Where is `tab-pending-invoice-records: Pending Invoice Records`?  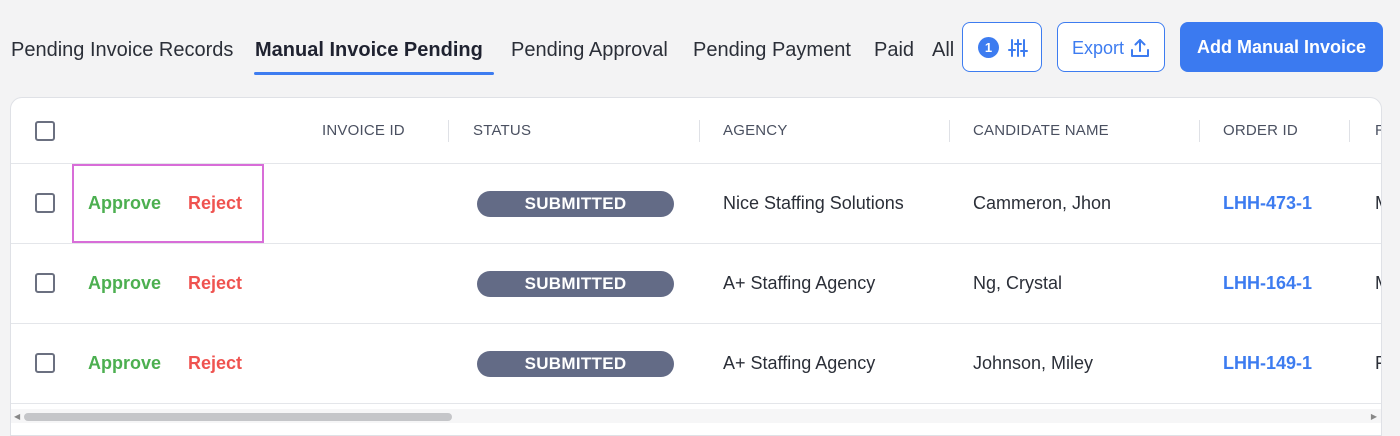
tab-pending-invoice-records: Pending Invoice Records is located at coordinates (122, 50).